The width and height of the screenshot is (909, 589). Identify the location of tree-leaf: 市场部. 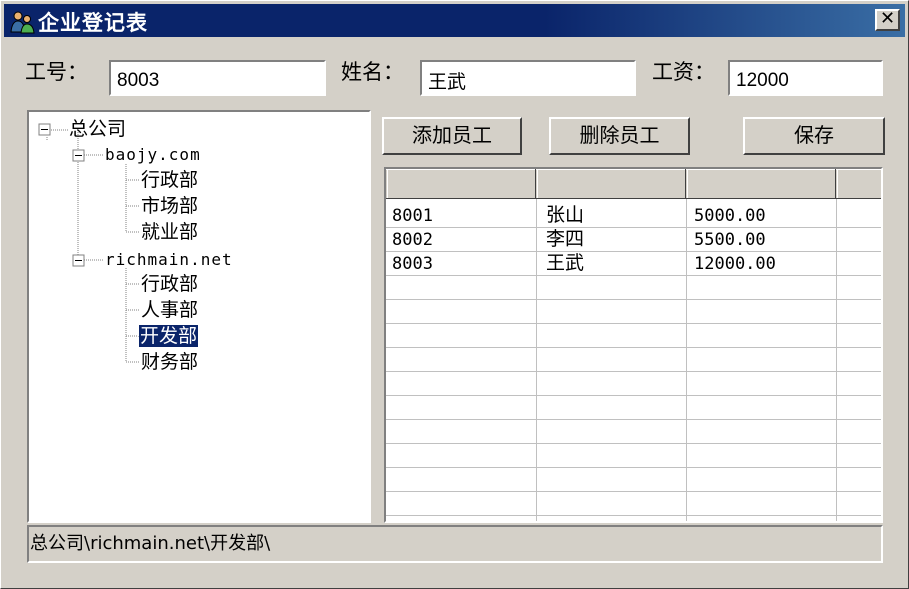
(169, 206).